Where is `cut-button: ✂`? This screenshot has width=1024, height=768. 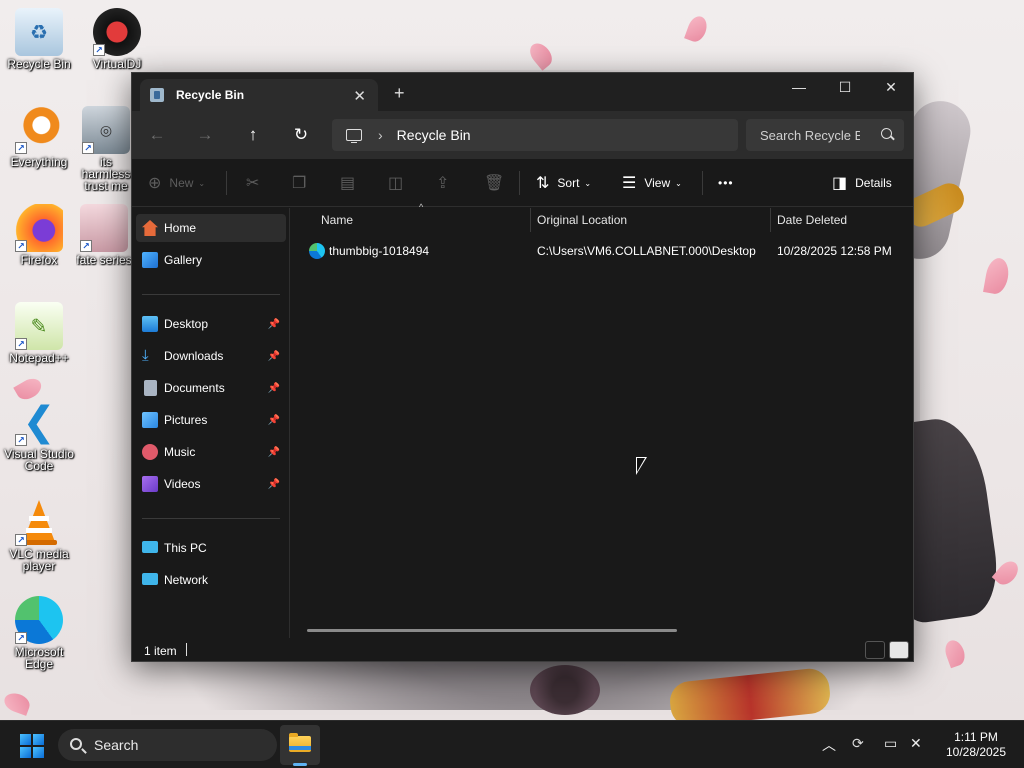 cut-button: ✂ is located at coordinates (256, 183).